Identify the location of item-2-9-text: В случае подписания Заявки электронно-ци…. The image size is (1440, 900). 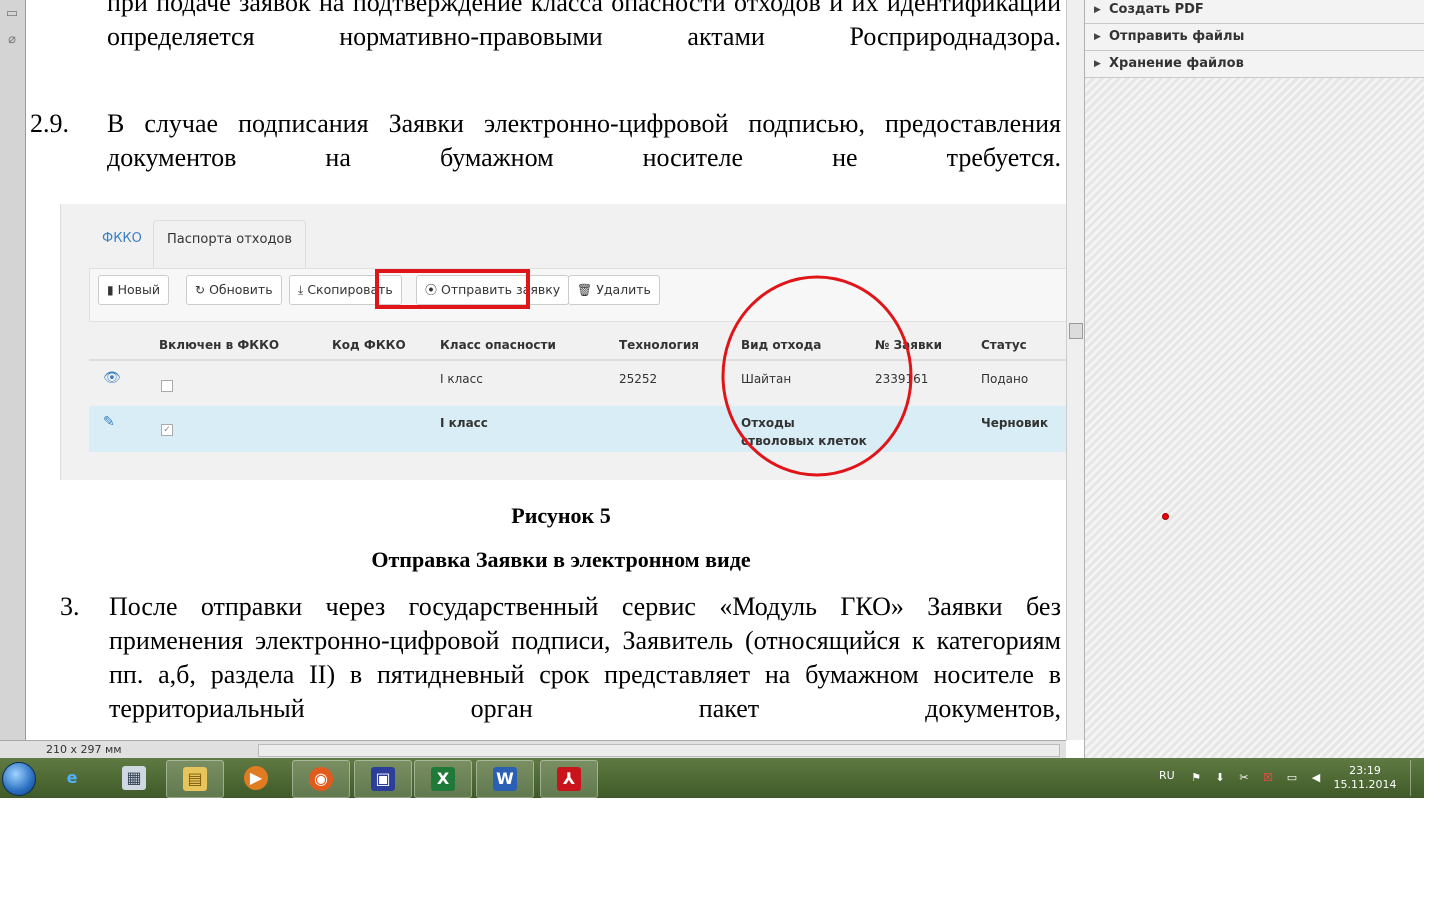
(584, 140).